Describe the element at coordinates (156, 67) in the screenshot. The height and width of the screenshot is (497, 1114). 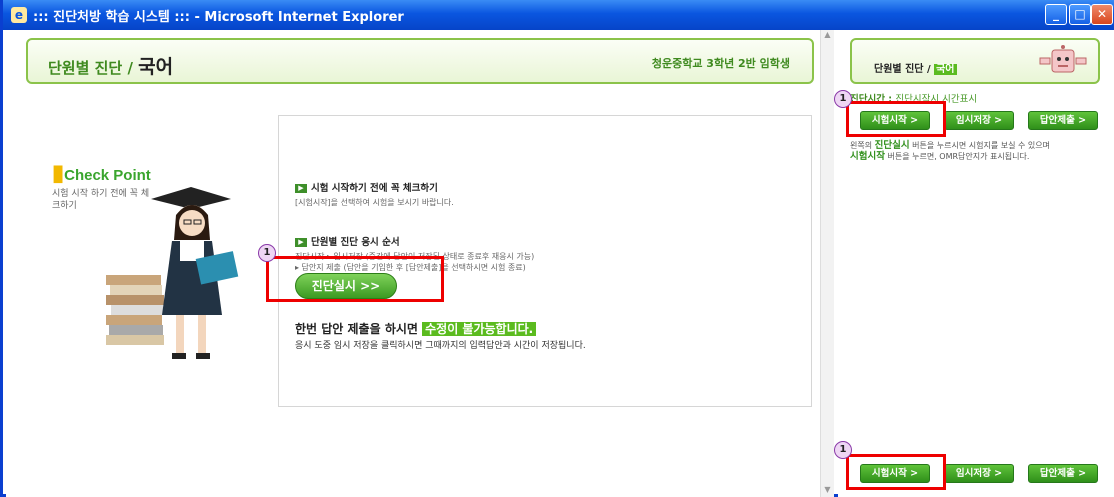
I see `subject-label: 국어` at that location.